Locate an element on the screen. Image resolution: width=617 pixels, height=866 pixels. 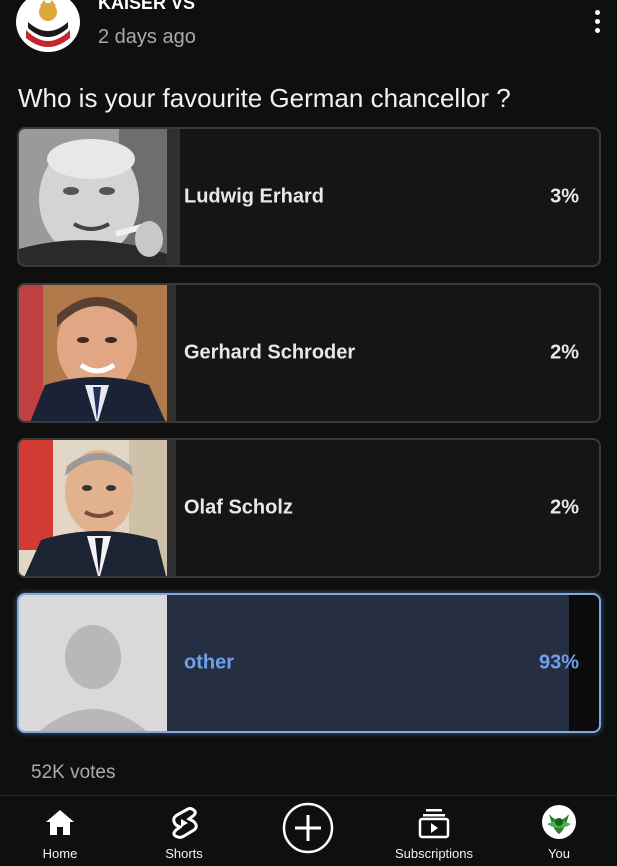
nav-label-subscriptions: Subscriptions is located at coordinates (434, 853).